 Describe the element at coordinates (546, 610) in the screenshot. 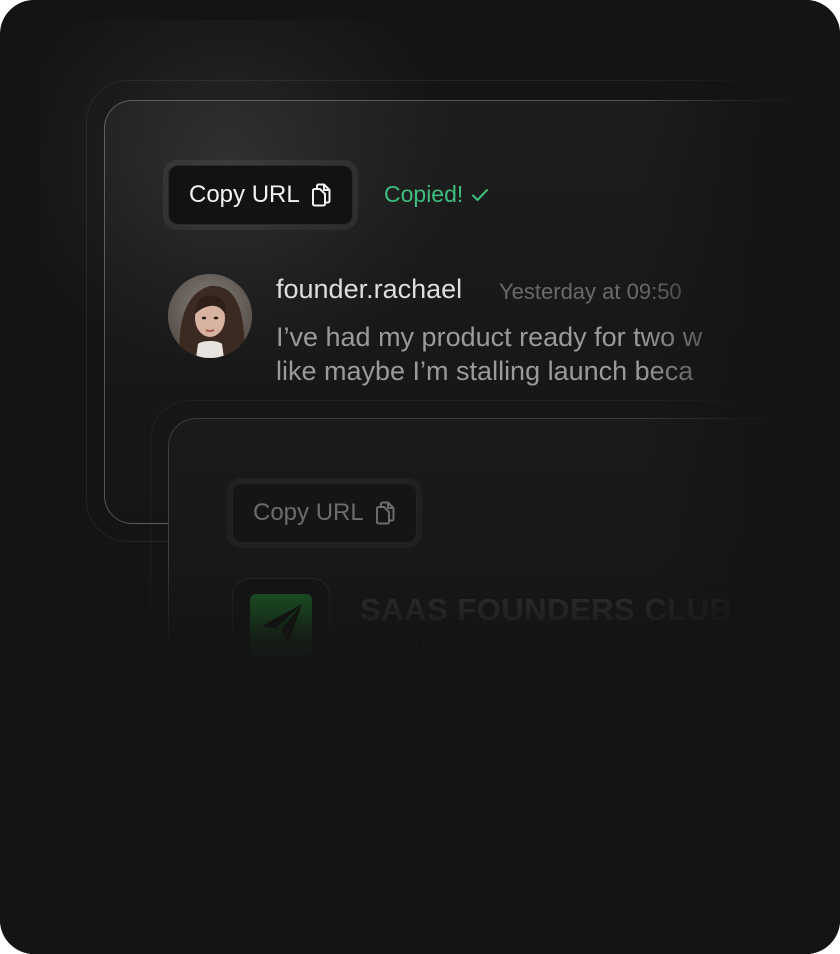

I see `community-name: SAAS FOUNDERS CLUB` at that location.